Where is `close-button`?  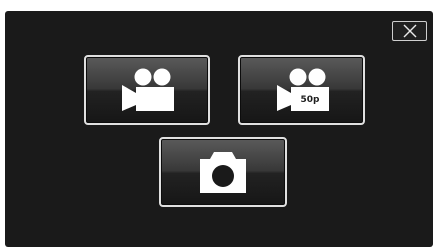 close-button is located at coordinates (409, 31).